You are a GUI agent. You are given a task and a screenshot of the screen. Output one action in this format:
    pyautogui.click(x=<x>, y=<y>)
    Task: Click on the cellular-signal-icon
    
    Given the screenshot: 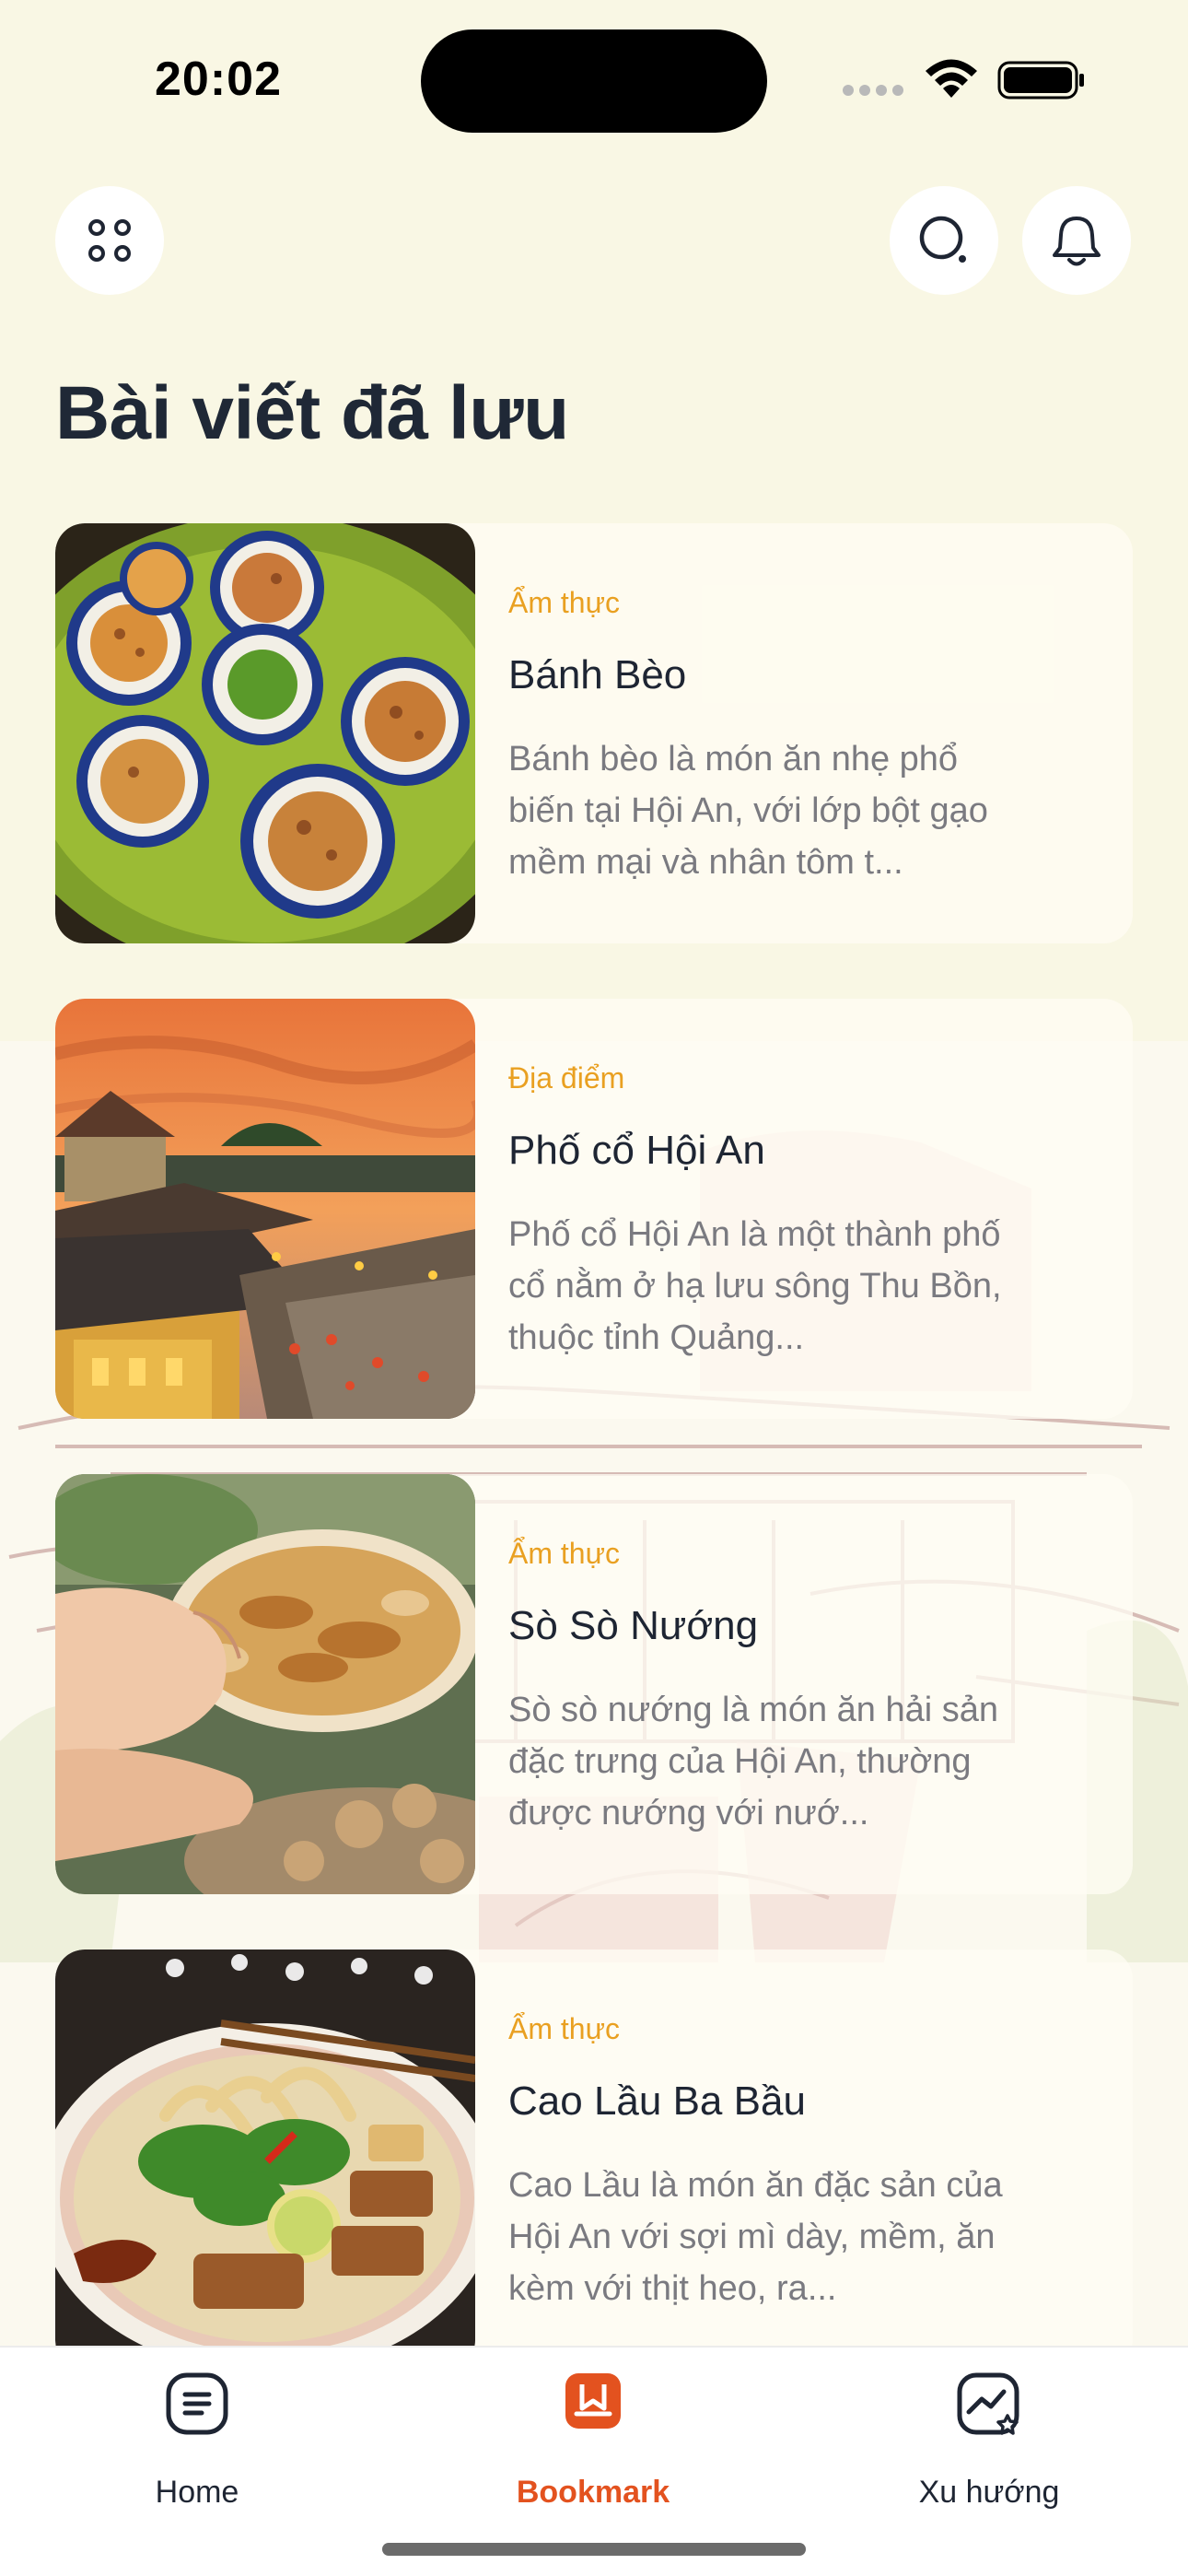 What is the action you would take?
    pyautogui.click(x=873, y=91)
    